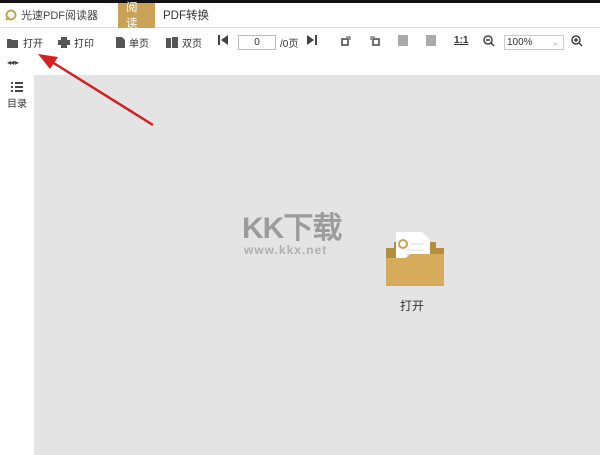 Image resolution: width=600 pixels, height=455 pixels. I want to click on print-button: 打印, so click(76, 42).